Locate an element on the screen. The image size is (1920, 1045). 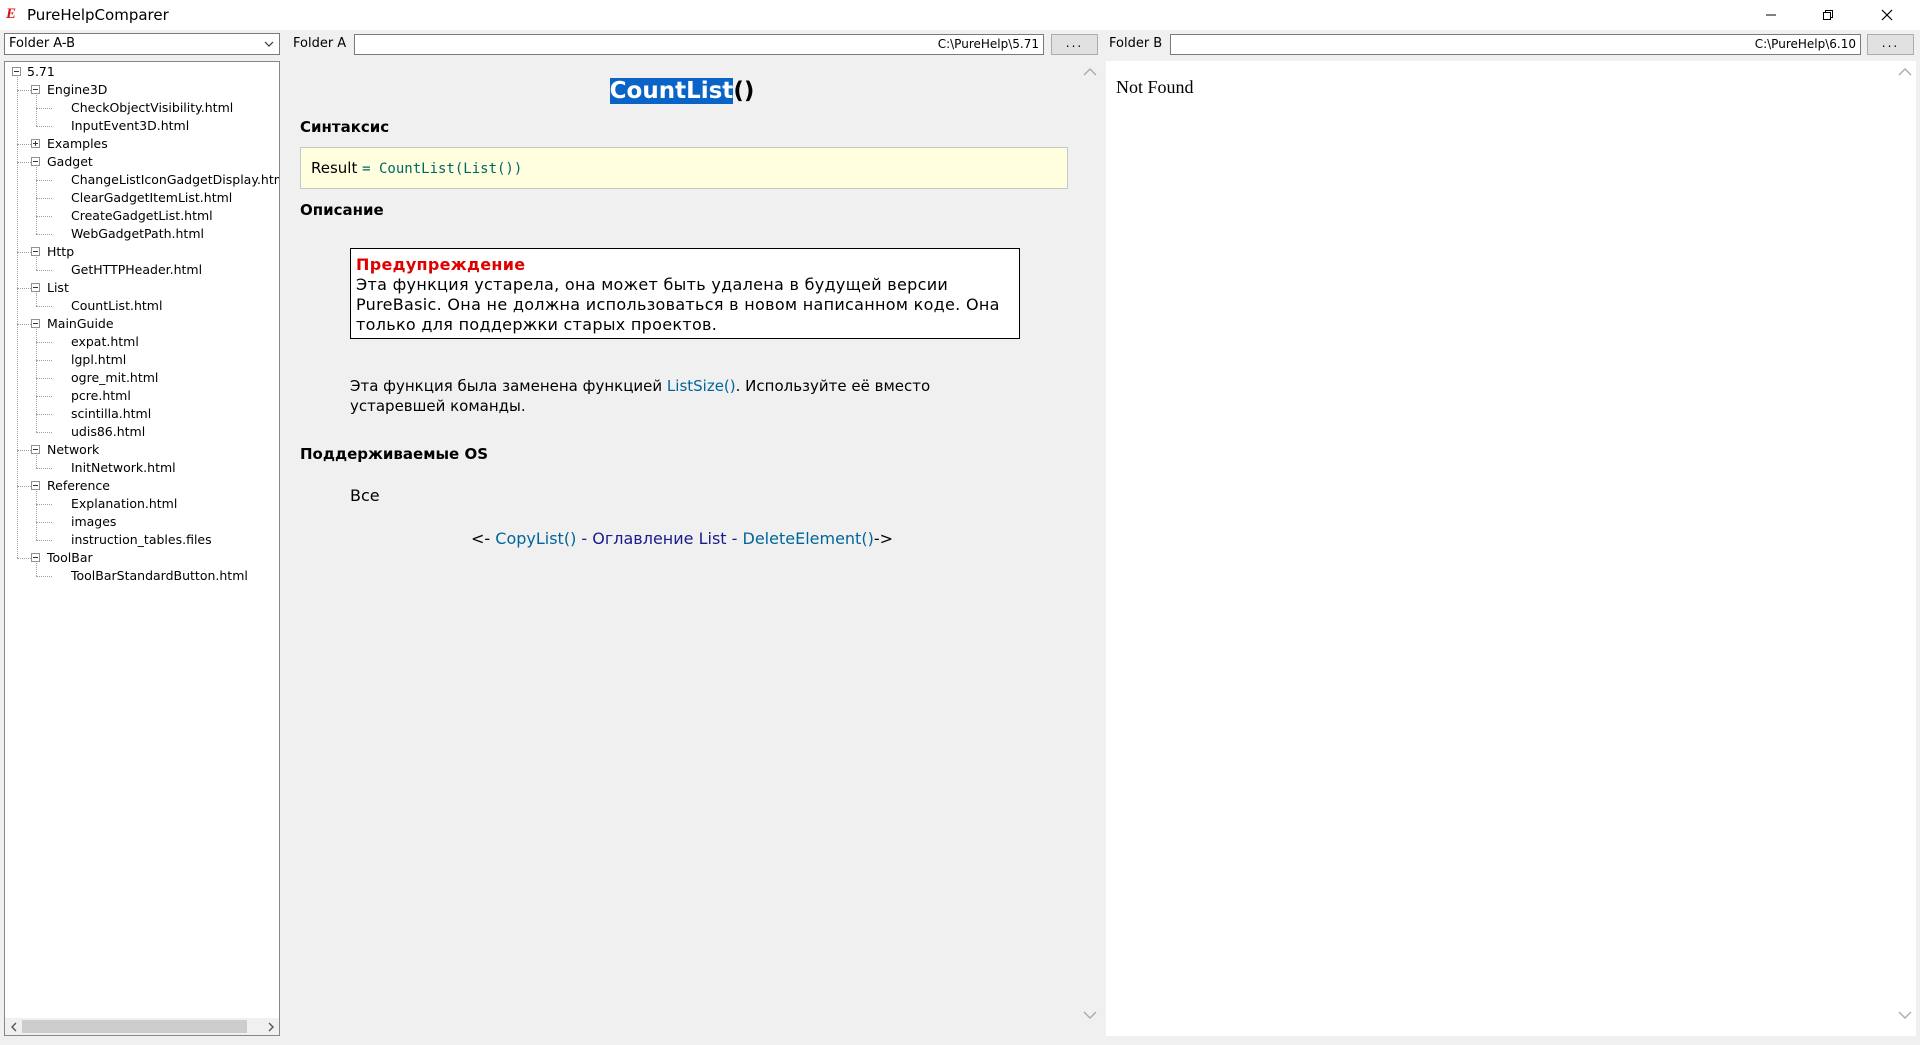
listsize-link: ListSize() is located at coordinates (701, 386).